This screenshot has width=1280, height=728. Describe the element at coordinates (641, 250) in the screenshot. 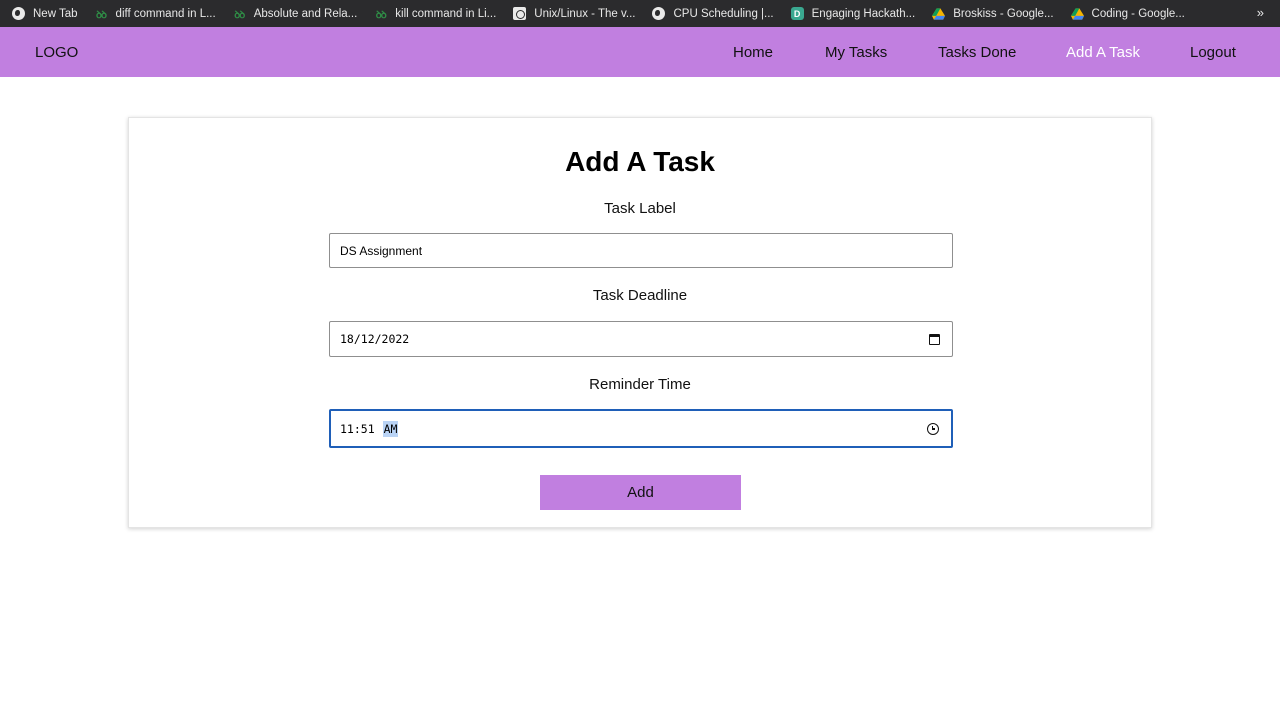

I see `task-label-input: DS Assignment` at that location.